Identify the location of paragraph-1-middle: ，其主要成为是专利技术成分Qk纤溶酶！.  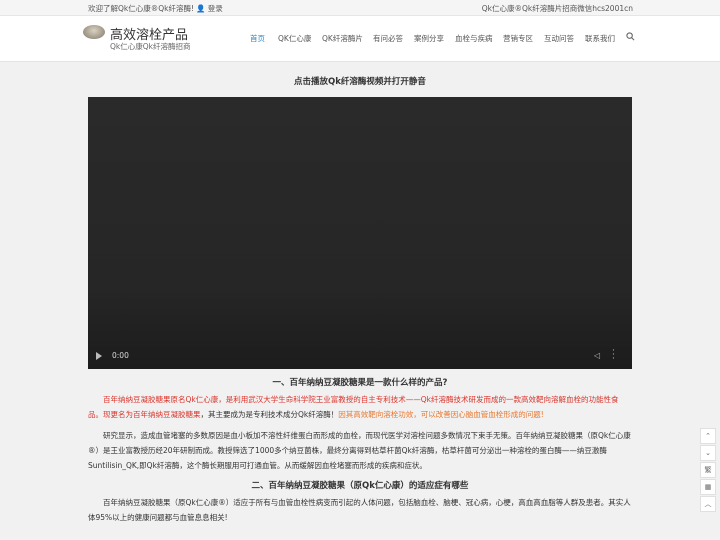
(269, 414).